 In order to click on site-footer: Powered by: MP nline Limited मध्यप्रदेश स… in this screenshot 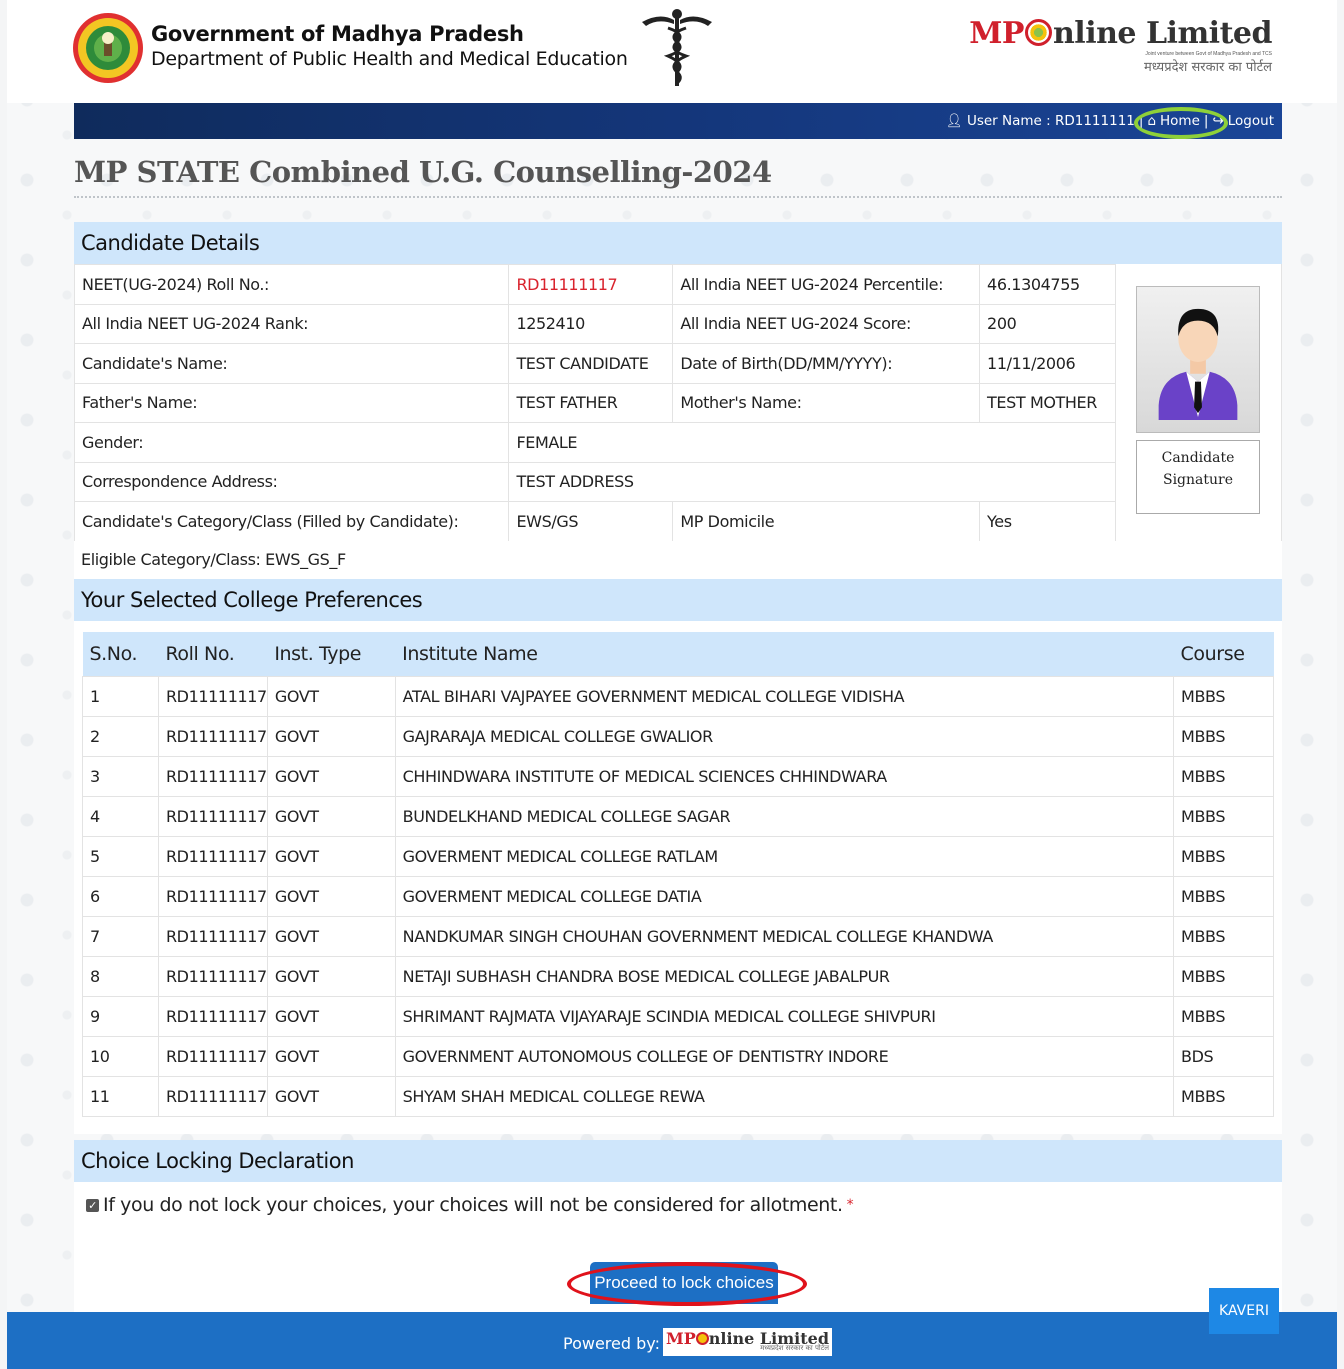, I will do `click(672, 1340)`.